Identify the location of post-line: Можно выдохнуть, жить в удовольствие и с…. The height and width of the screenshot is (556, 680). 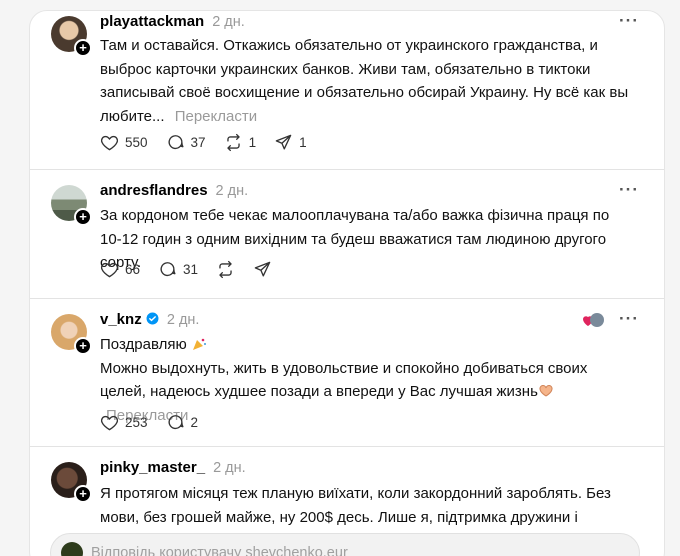
(344, 380).